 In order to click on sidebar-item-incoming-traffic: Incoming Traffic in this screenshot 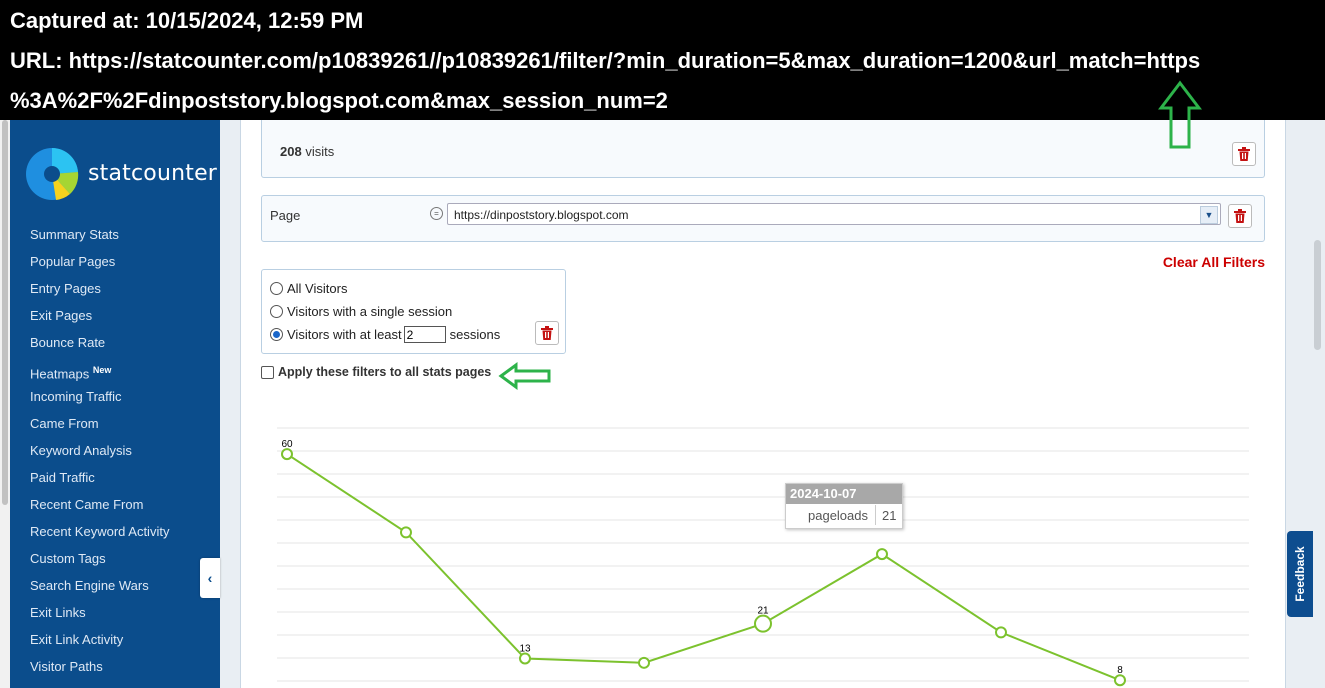, I will do `click(99, 400)`.